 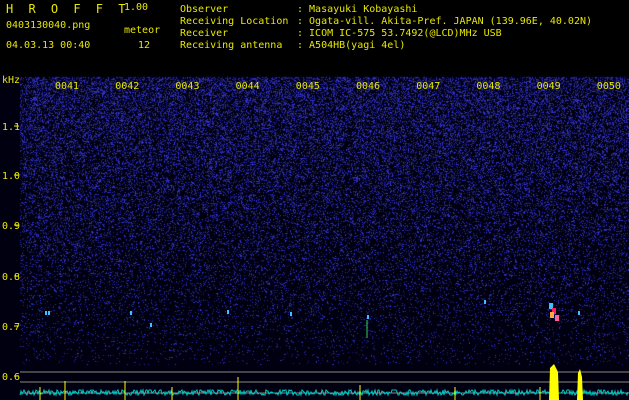 I want to click on meteor-count: 12, so click(x=144, y=45).